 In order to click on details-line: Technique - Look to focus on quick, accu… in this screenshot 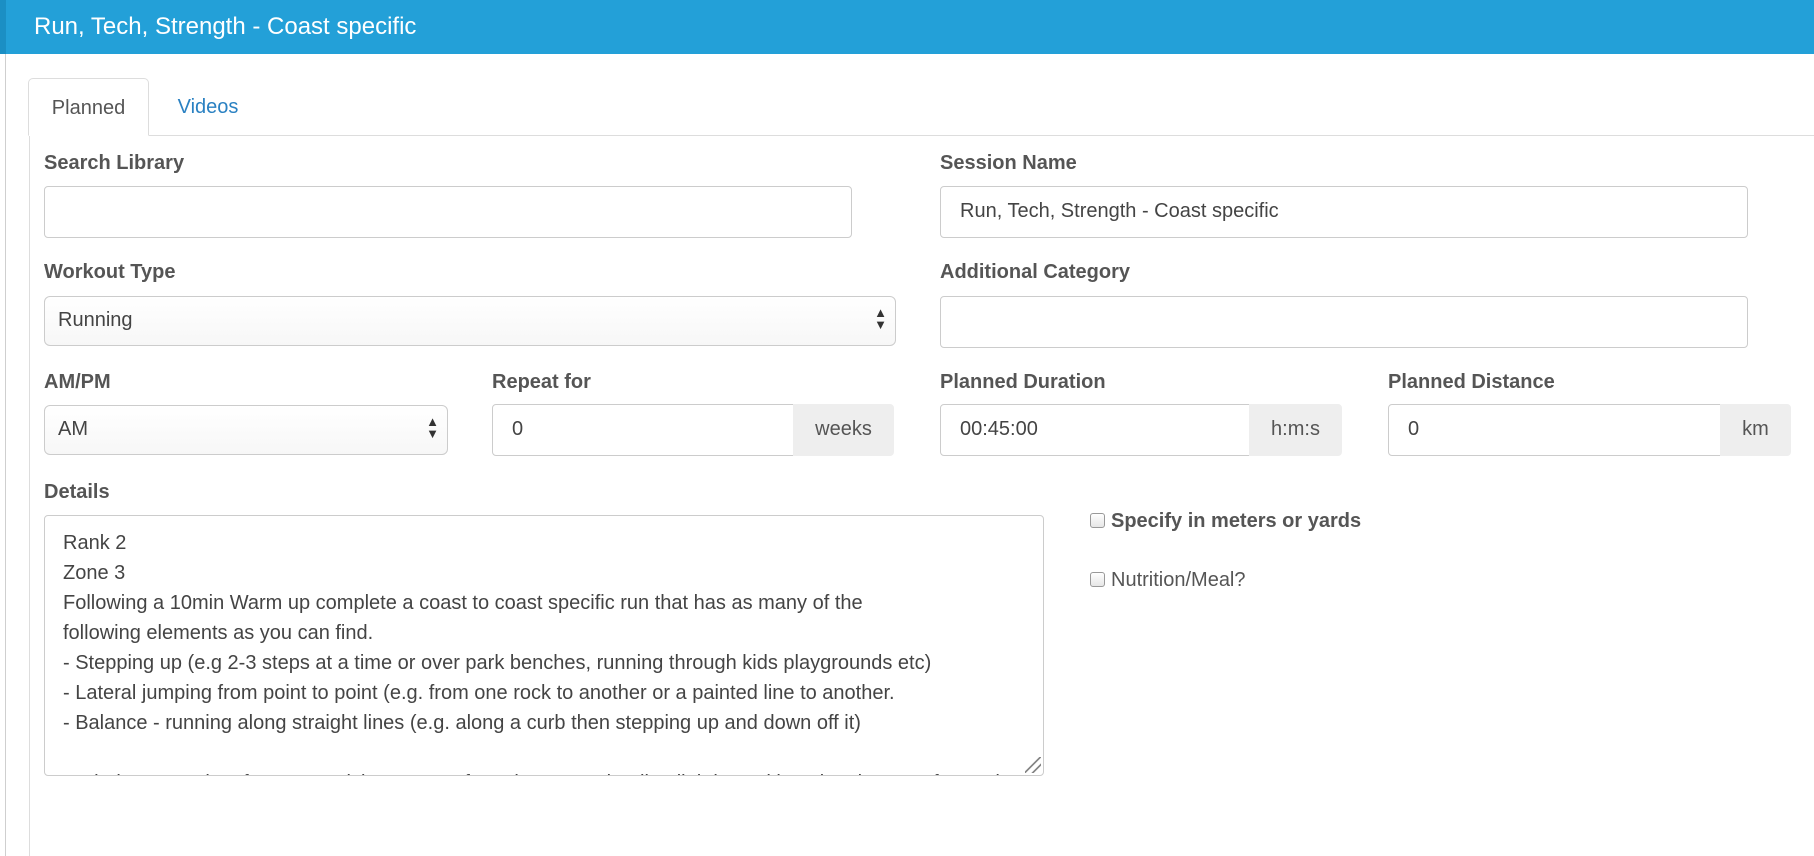, I will do `click(544, 771)`.